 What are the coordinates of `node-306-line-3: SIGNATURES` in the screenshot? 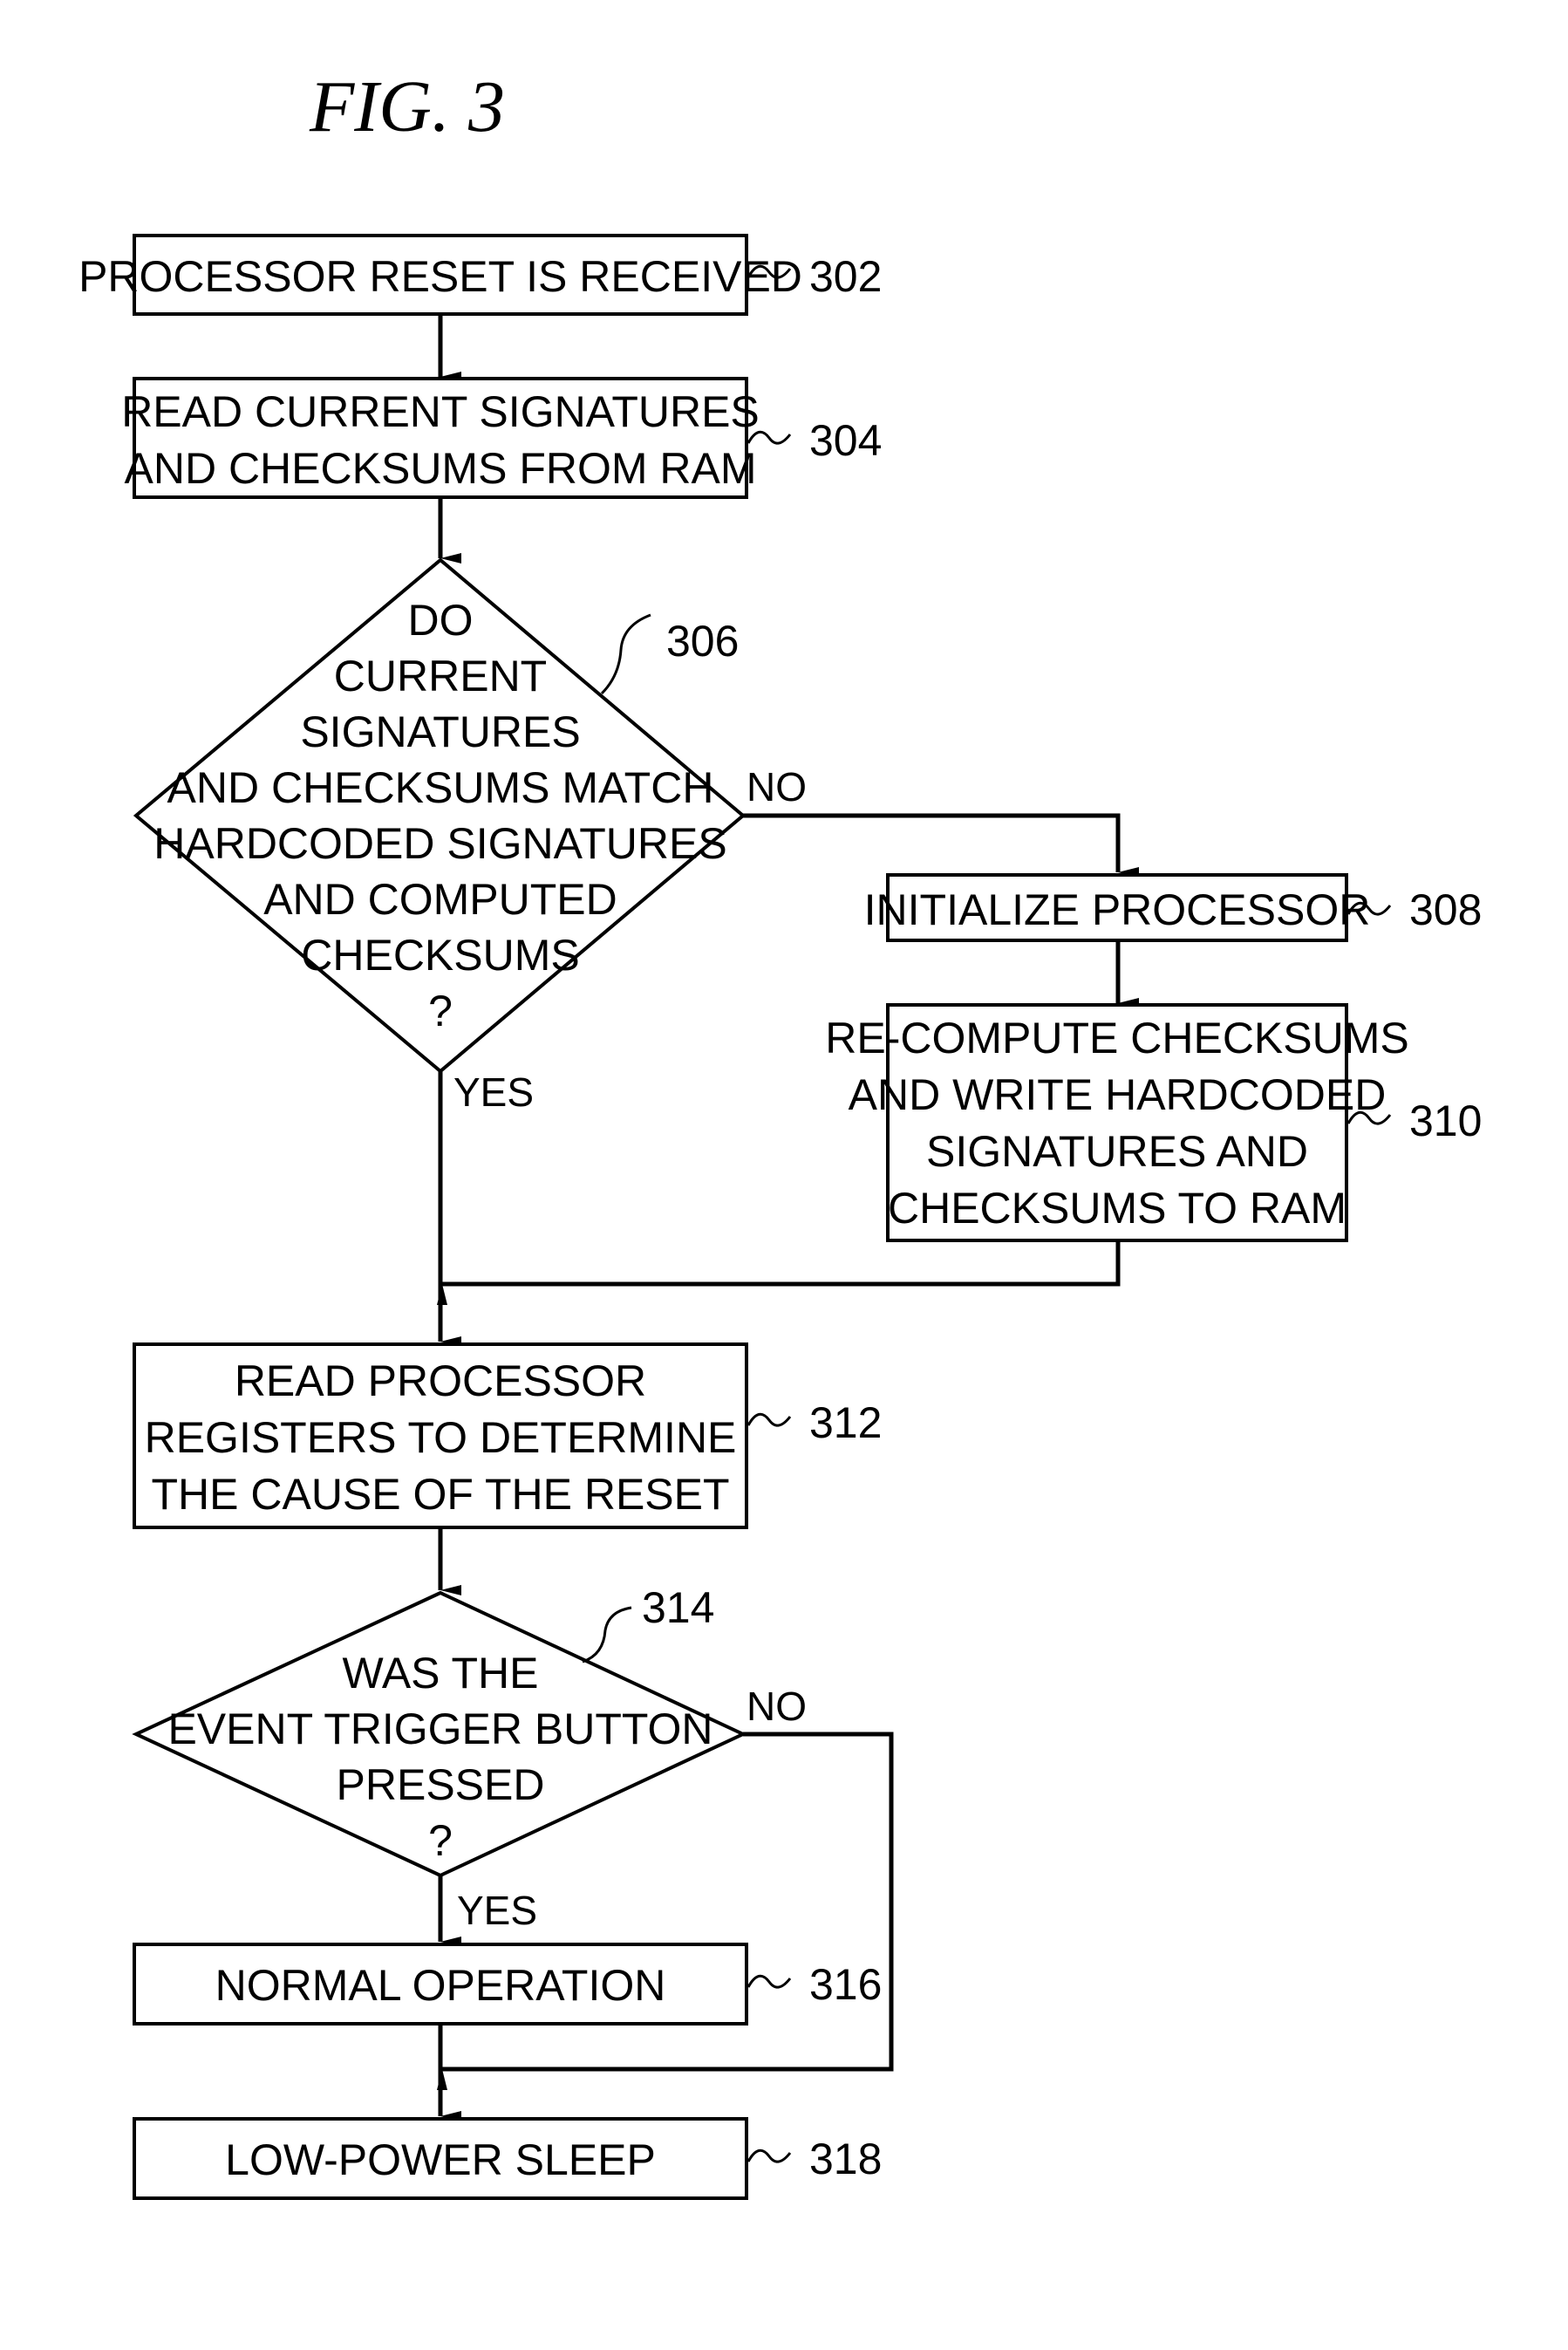 It's located at (440, 731).